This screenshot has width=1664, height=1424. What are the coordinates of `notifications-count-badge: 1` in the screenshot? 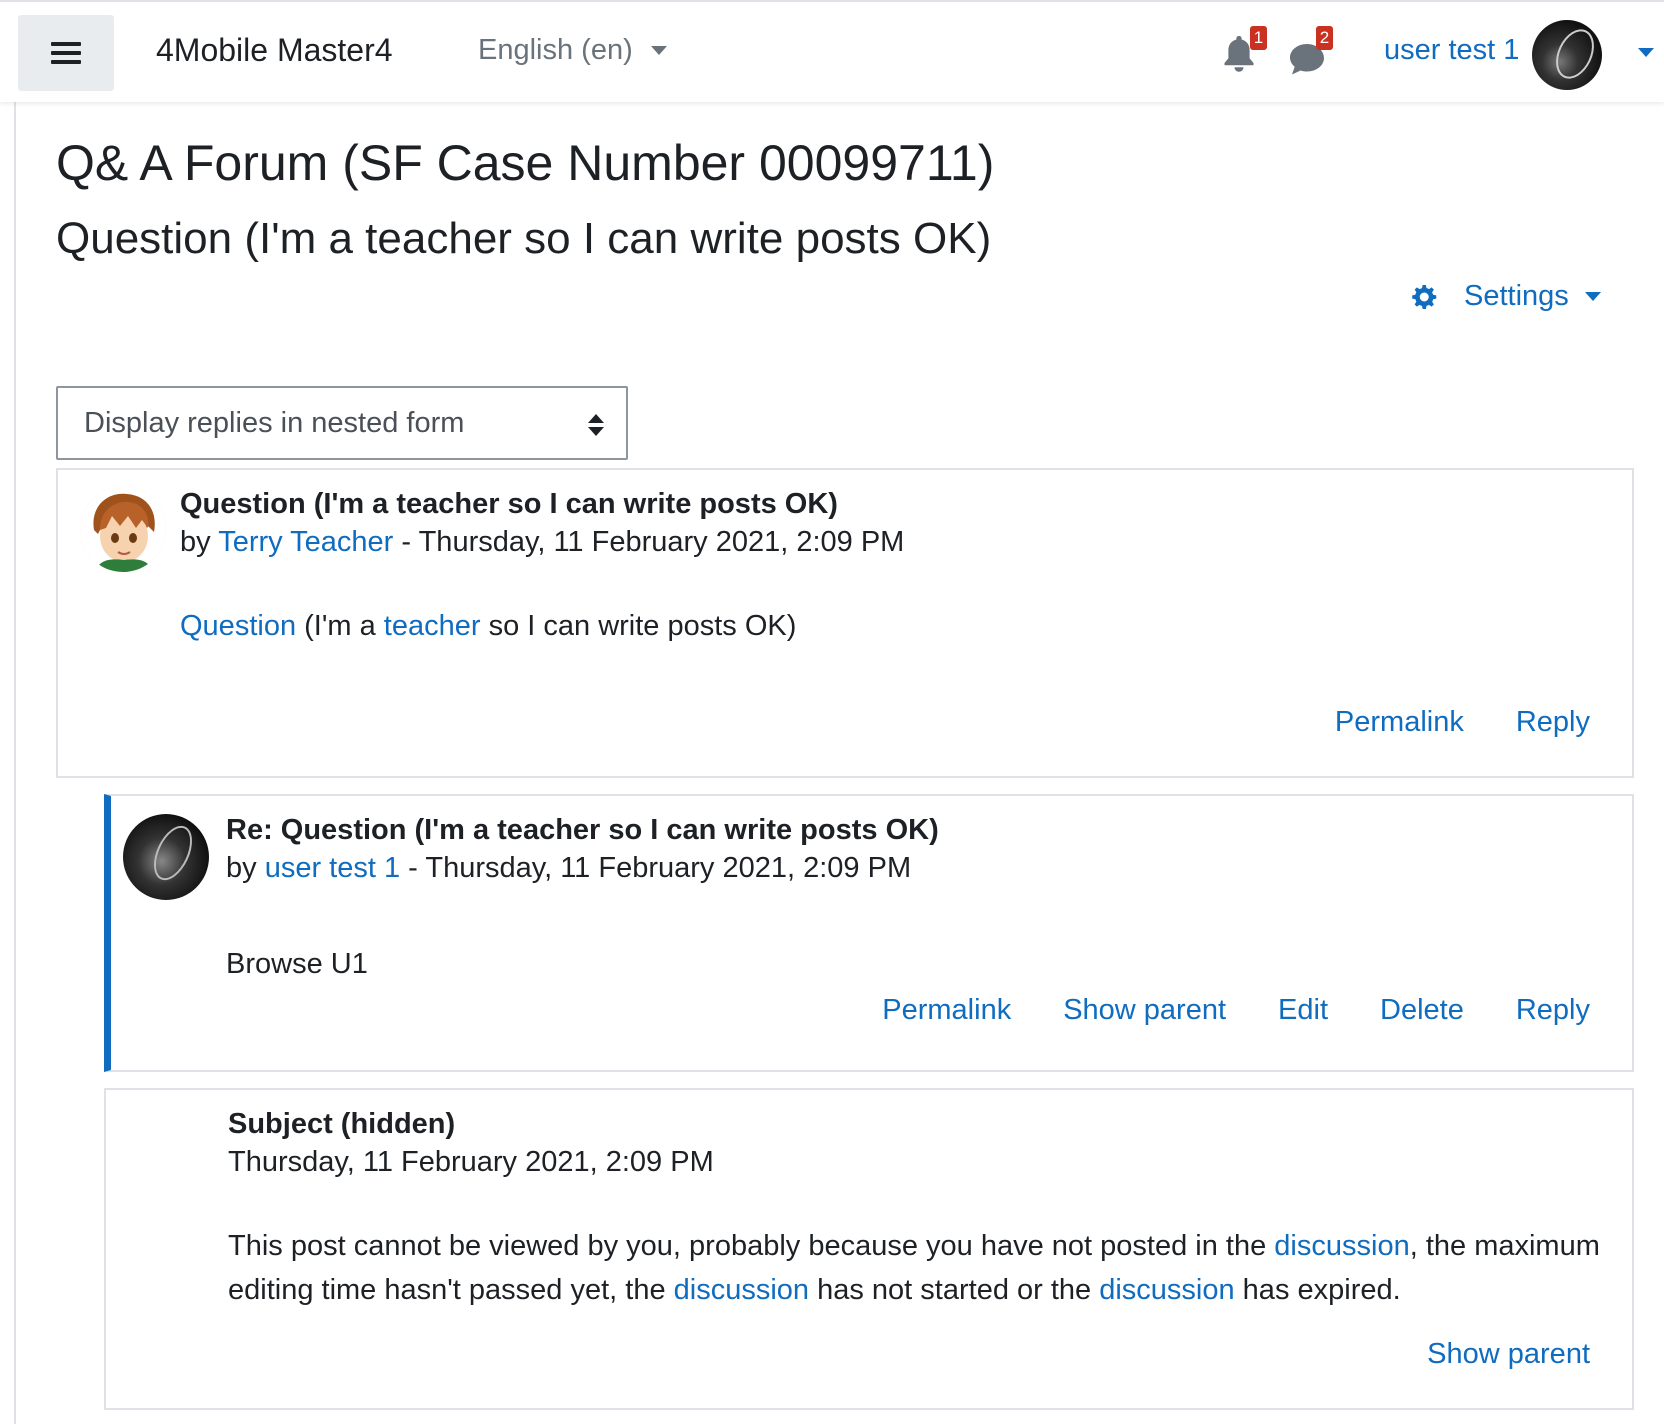 It's located at (1258, 38).